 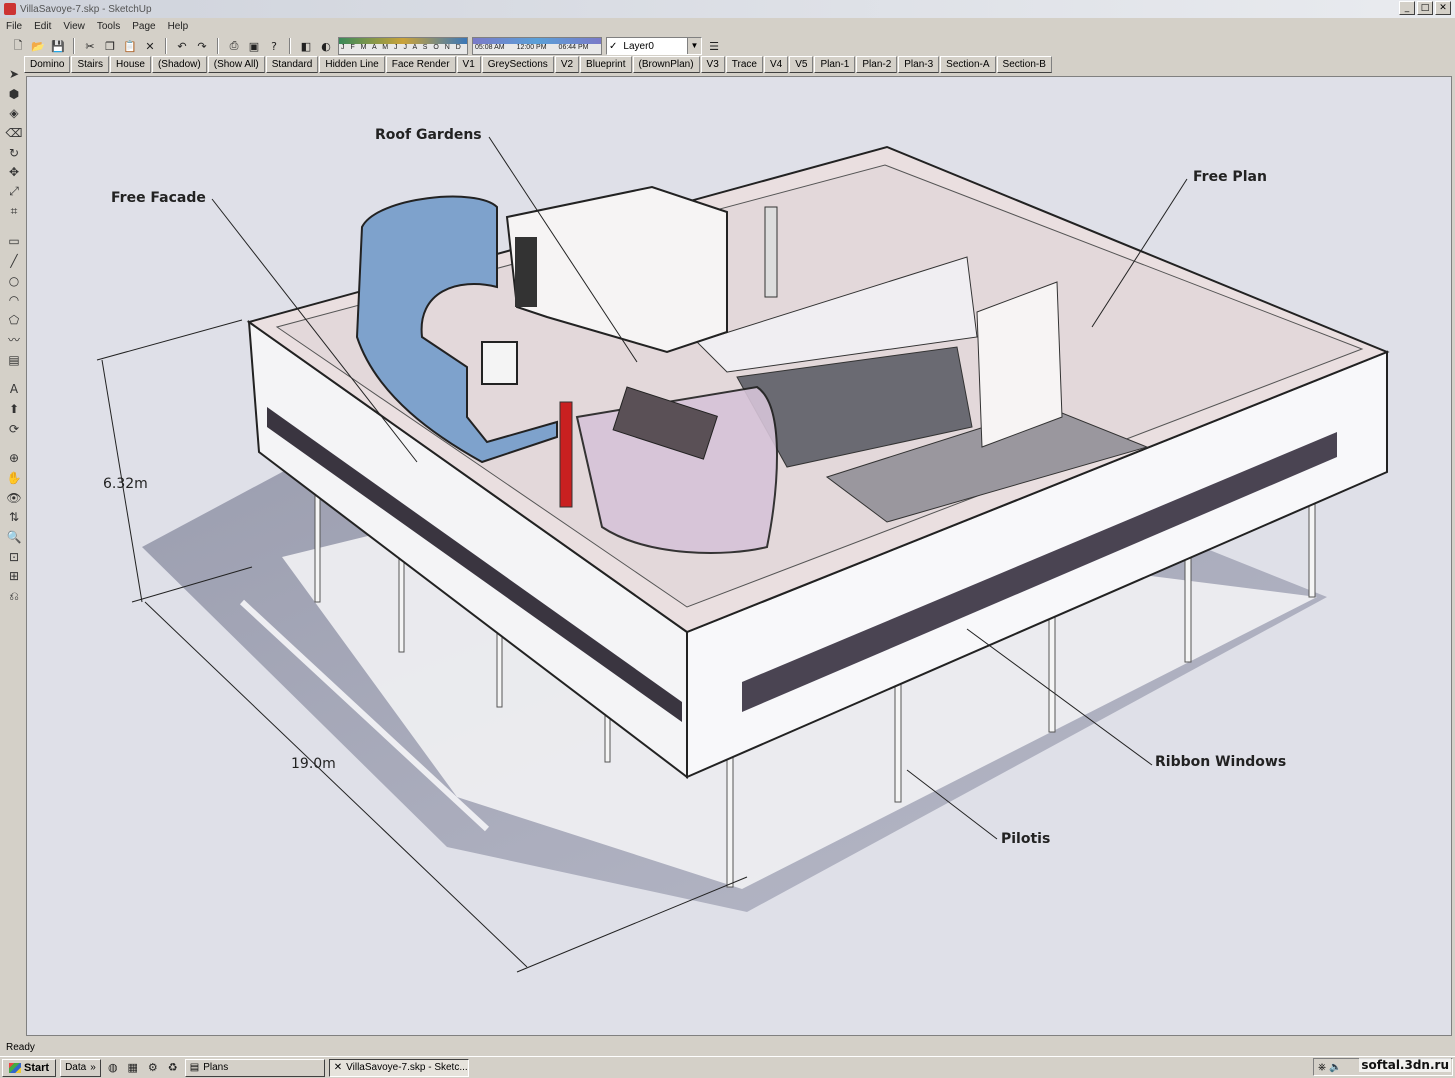 What do you see at coordinates (14, 26) in the screenshot?
I see `menu-file: File` at bounding box center [14, 26].